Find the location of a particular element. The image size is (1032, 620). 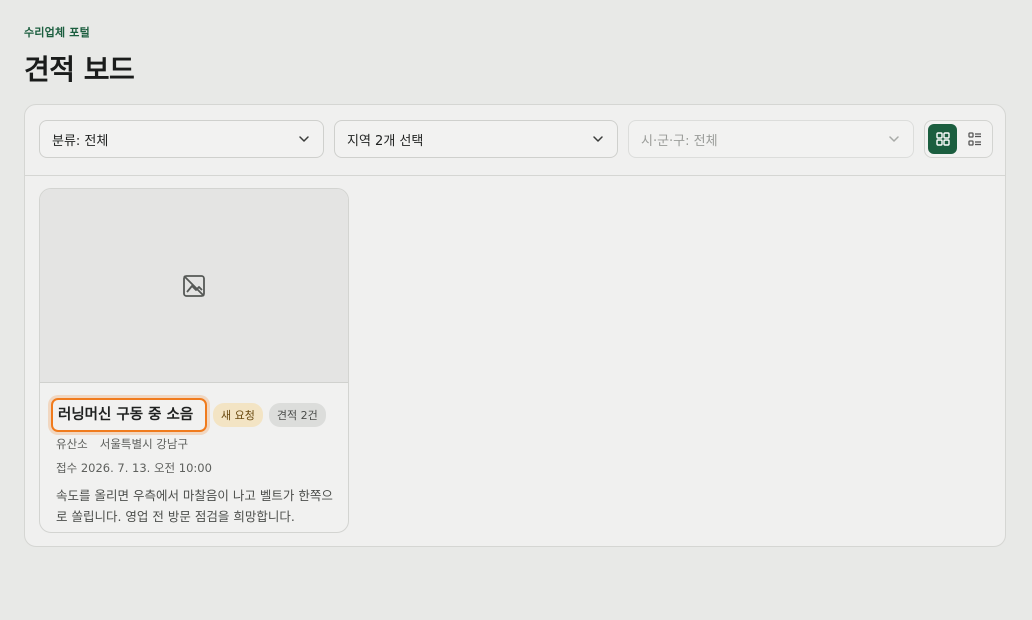

quote-count-badge: 견적 2건 is located at coordinates (297, 415).